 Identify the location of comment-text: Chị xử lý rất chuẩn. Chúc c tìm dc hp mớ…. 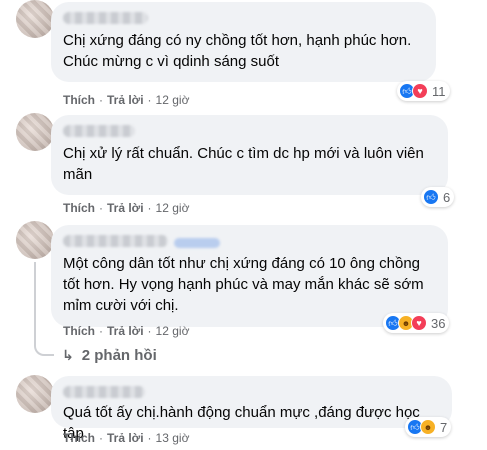
(243, 164).